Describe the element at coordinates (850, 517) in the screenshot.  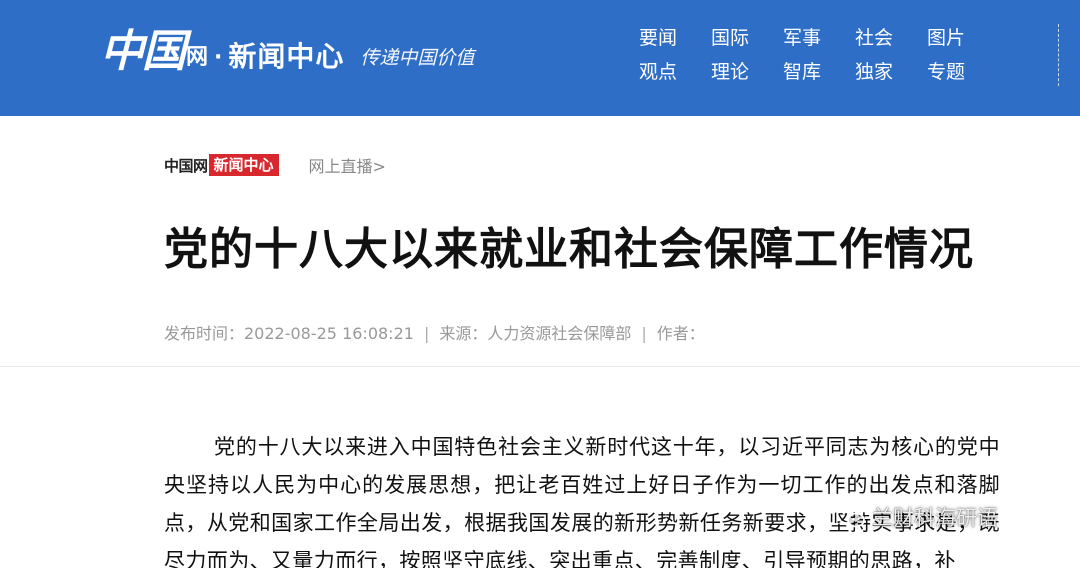
I see `wechat-icon` at that location.